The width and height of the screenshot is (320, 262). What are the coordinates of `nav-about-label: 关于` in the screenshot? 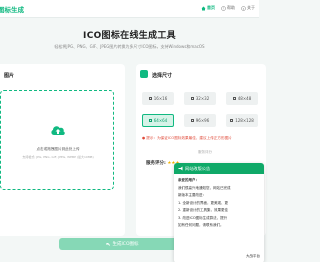 It's located at (251, 7).